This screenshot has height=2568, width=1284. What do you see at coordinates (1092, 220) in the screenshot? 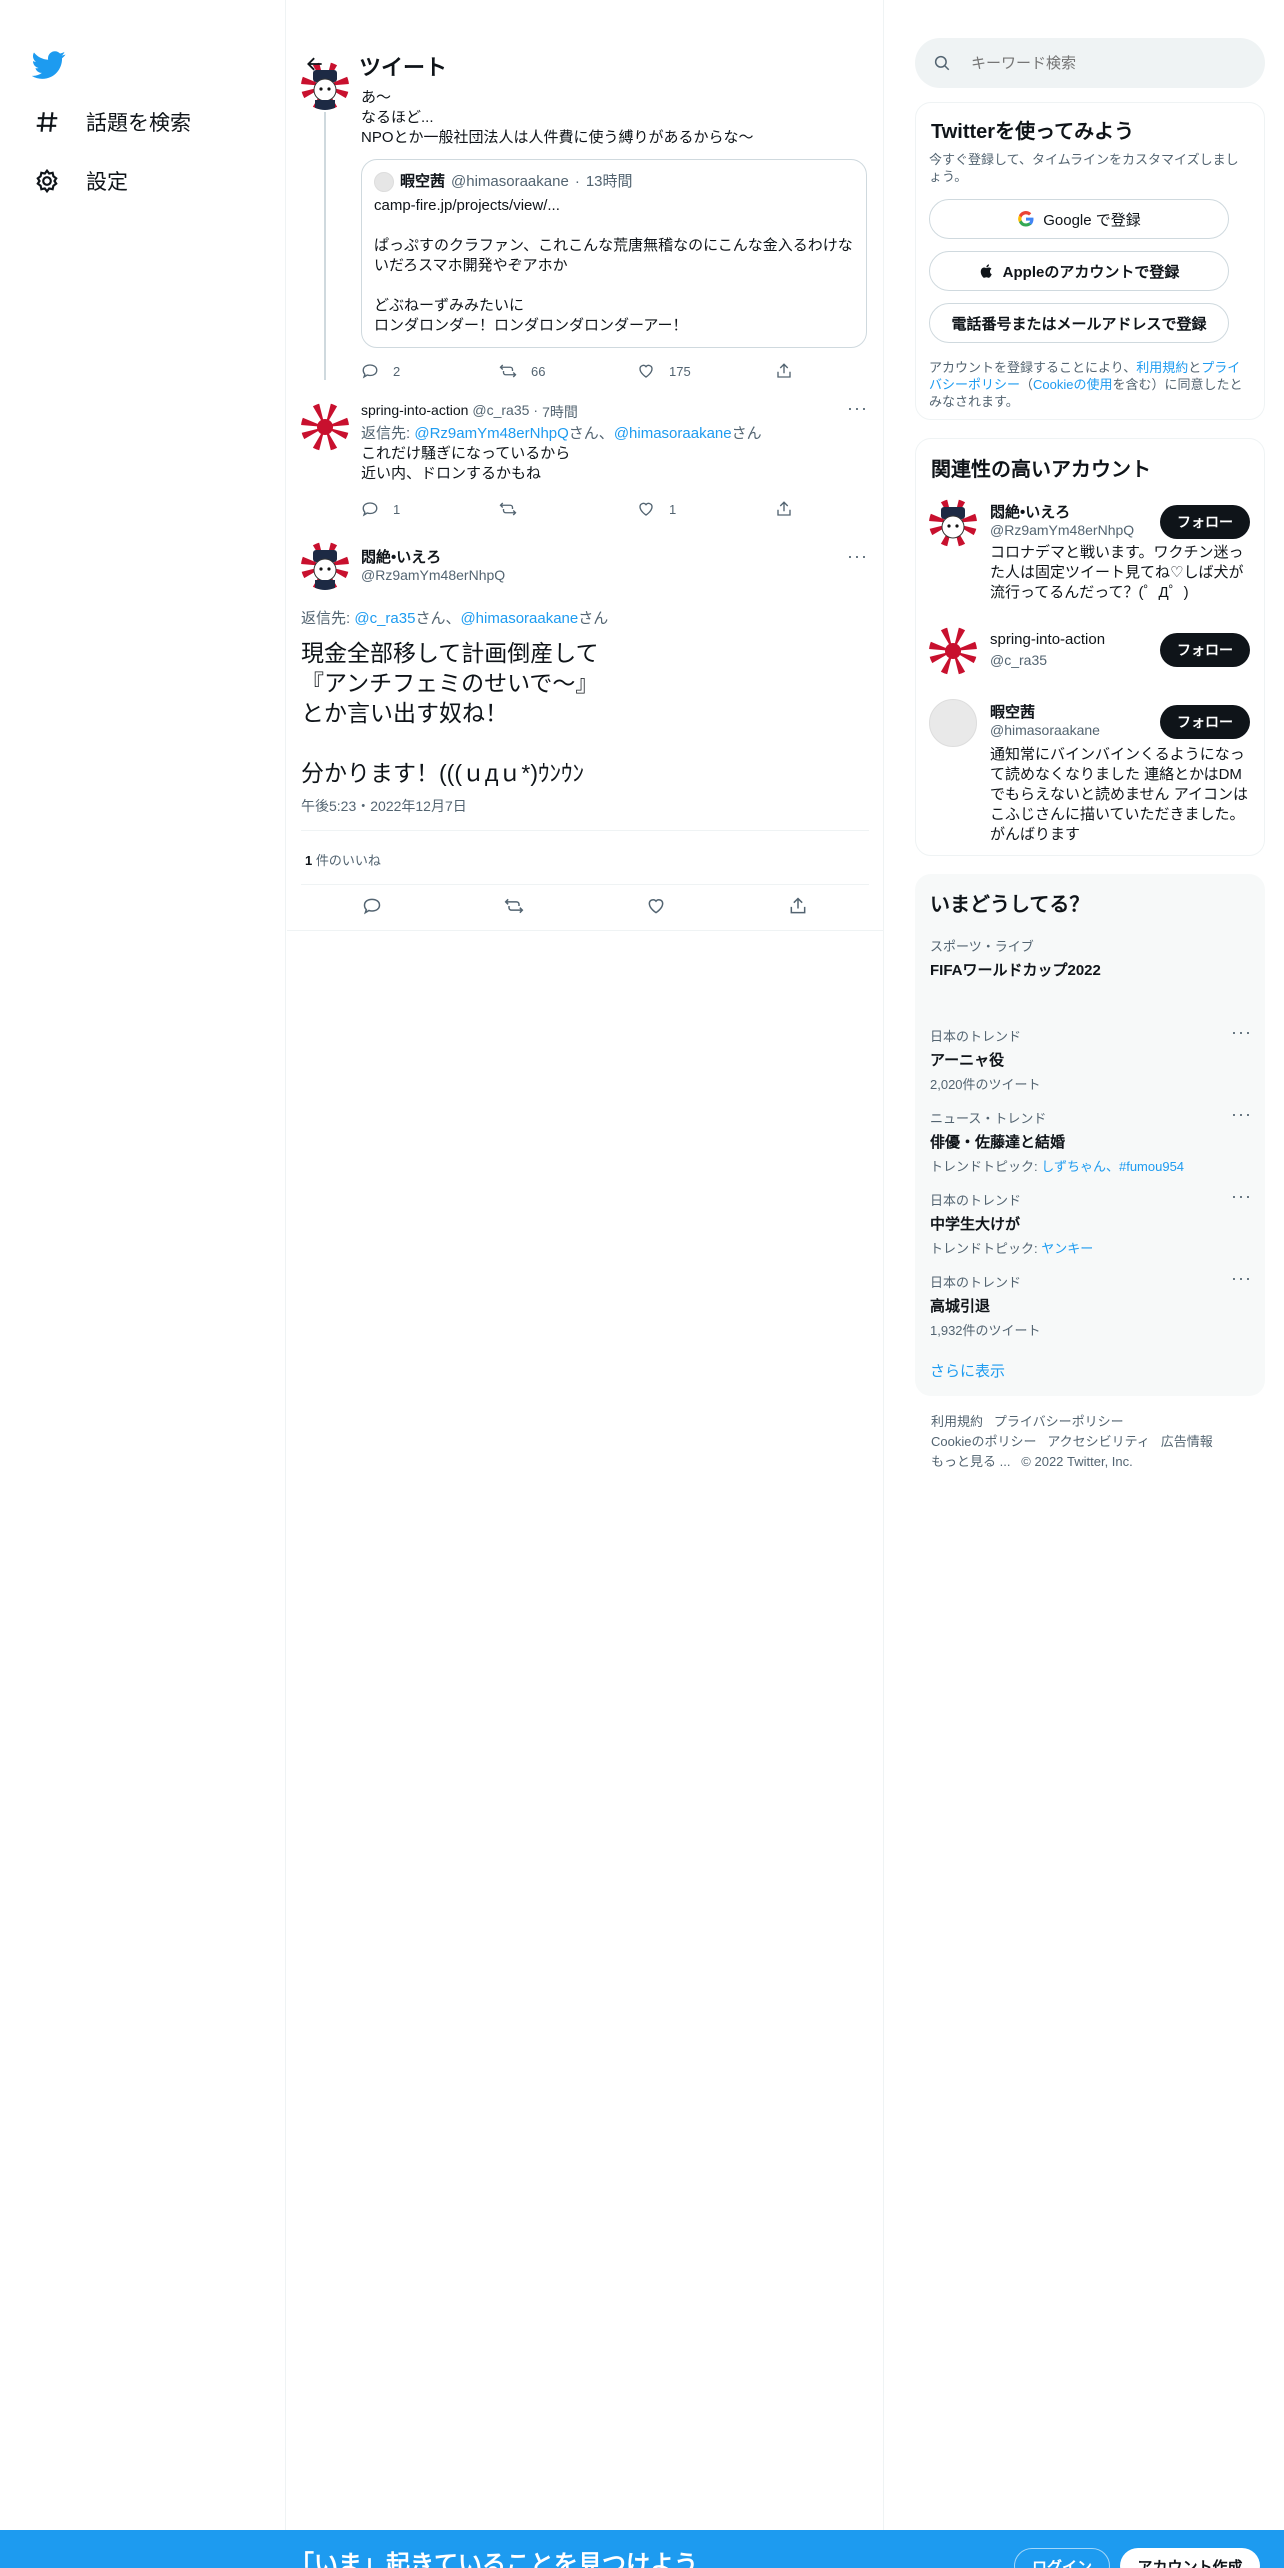
I see `google-signup-label: Google で登録` at bounding box center [1092, 220].